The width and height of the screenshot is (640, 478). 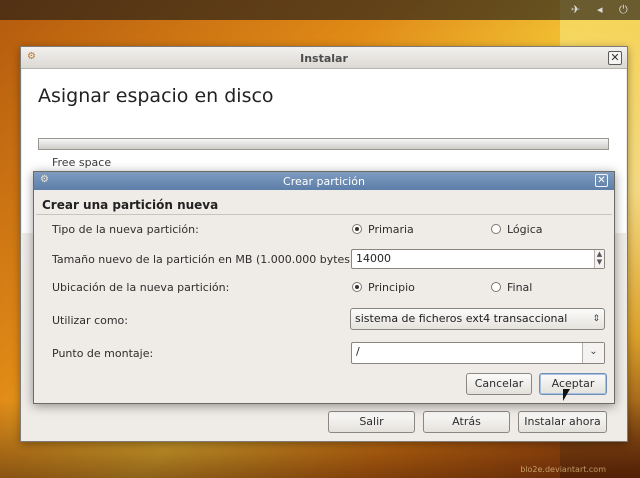 I want to click on radio-end: Final, so click(x=511, y=287).